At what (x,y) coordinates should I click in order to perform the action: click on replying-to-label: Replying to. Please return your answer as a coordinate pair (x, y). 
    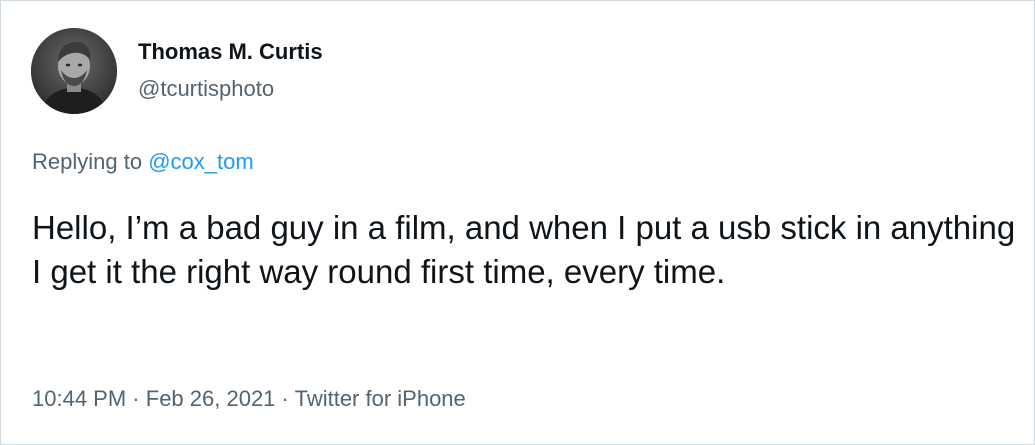
    Looking at the image, I should click on (87, 161).